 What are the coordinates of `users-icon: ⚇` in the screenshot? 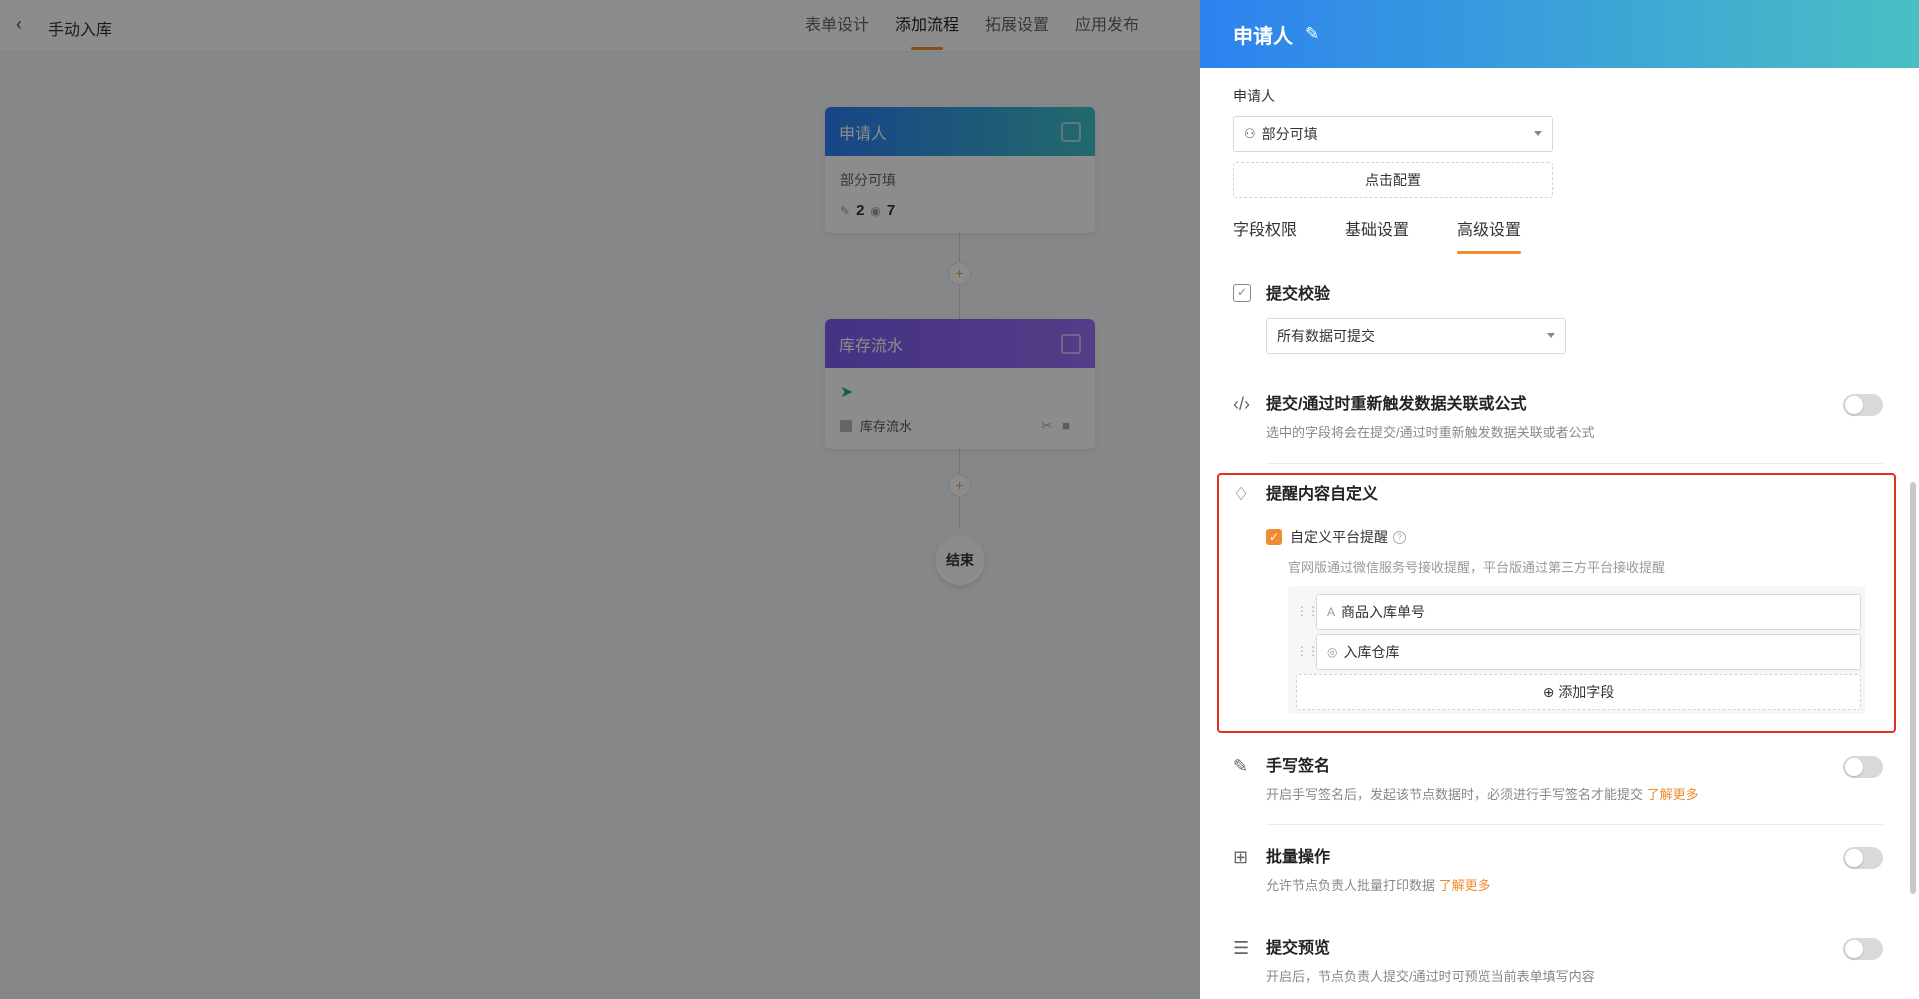 It's located at (1250, 133).